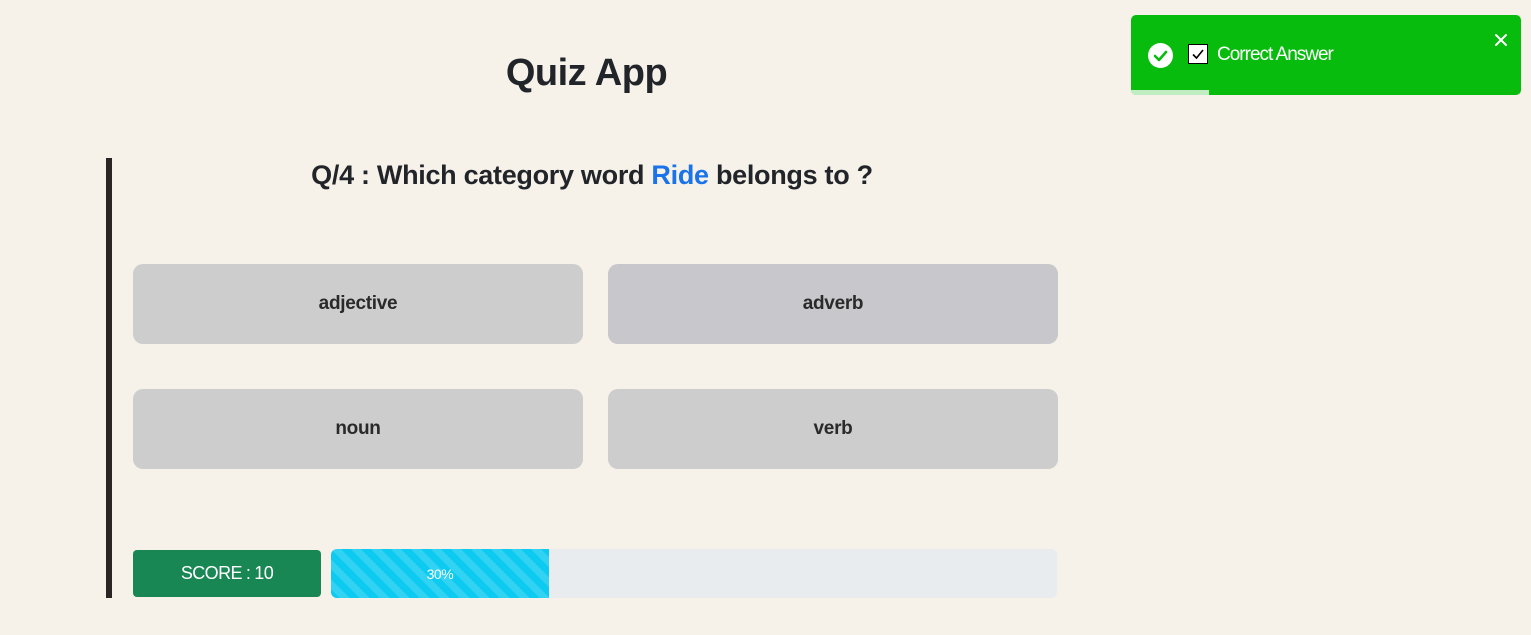 This screenshot has height=635, width=1531. I want to click on option-button-verb: verb, so click(833, 429).